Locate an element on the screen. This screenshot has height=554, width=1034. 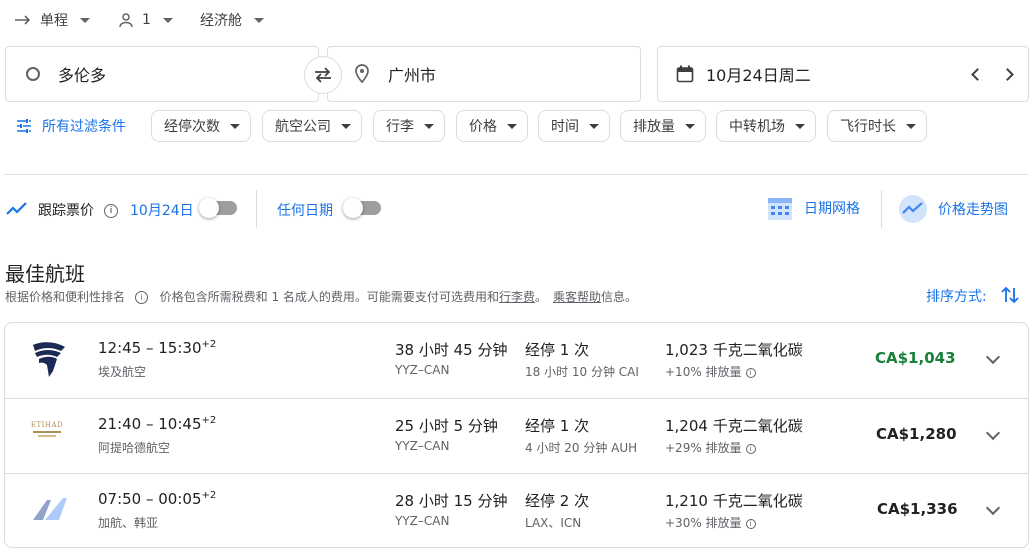
chip-label: 价格 is located at coordinates (483, 127).